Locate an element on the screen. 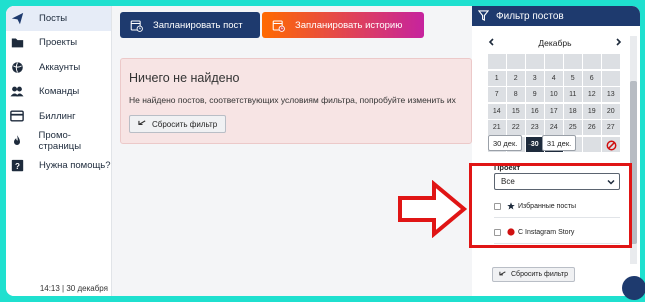 The image size is (645, 302). calendar-day: 20 is located at coordinates (611, 111).